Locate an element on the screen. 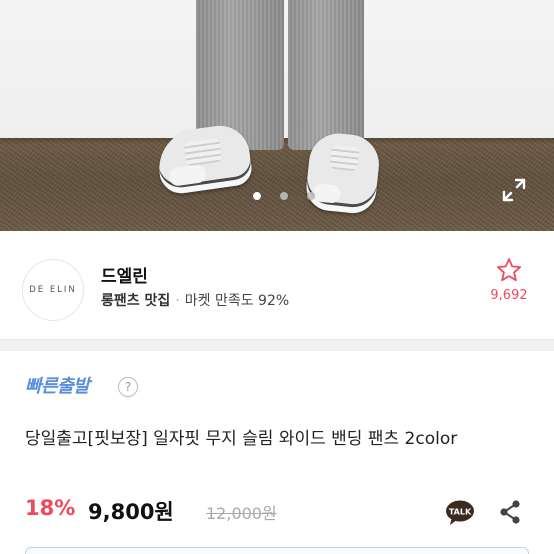  option-select-box is located at coordinates (277, 550).